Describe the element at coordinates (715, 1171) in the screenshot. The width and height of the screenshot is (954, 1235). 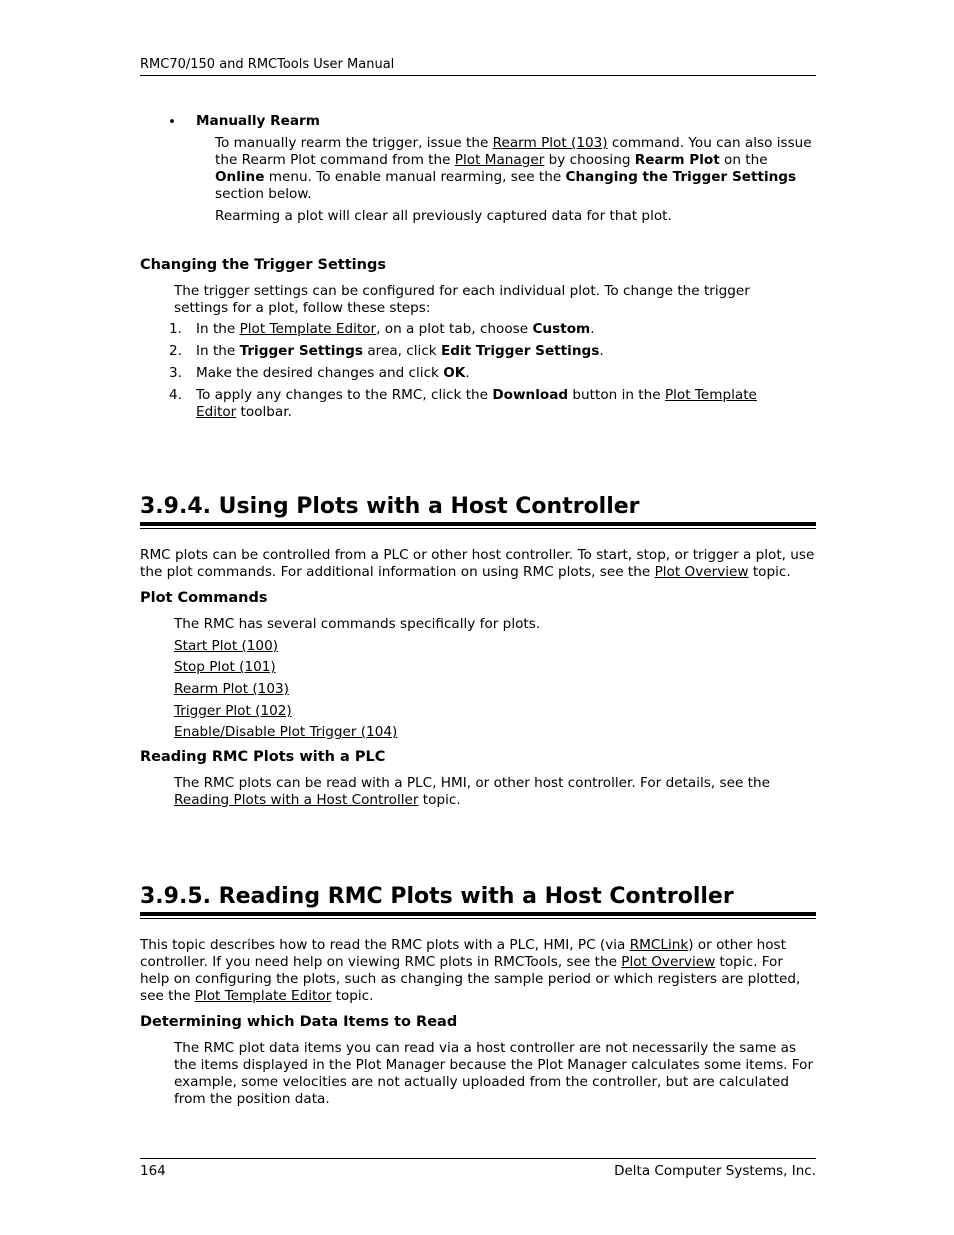
I see `footer-company: Delta Computer Systems, Inc.` at that location.